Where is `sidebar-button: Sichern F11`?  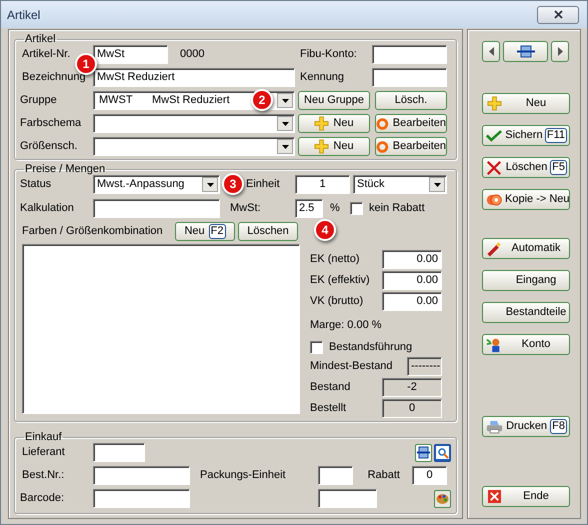 sidebar-button: Sichern F11 is located at coordinates (526, 135).